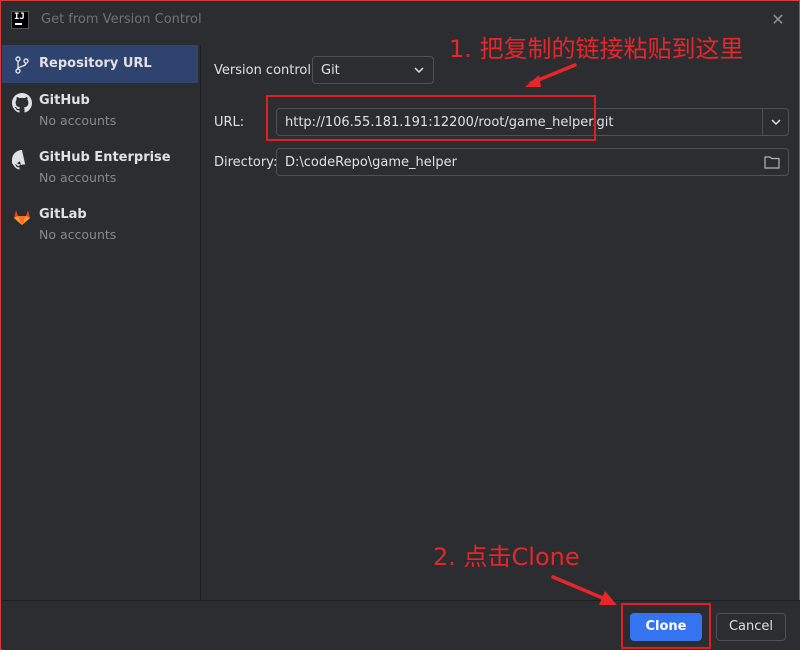 Image resolution: width=800 pixels, height=650 pixels. I want to click on sidebar-item-label: GitHub, so click(64, 100).